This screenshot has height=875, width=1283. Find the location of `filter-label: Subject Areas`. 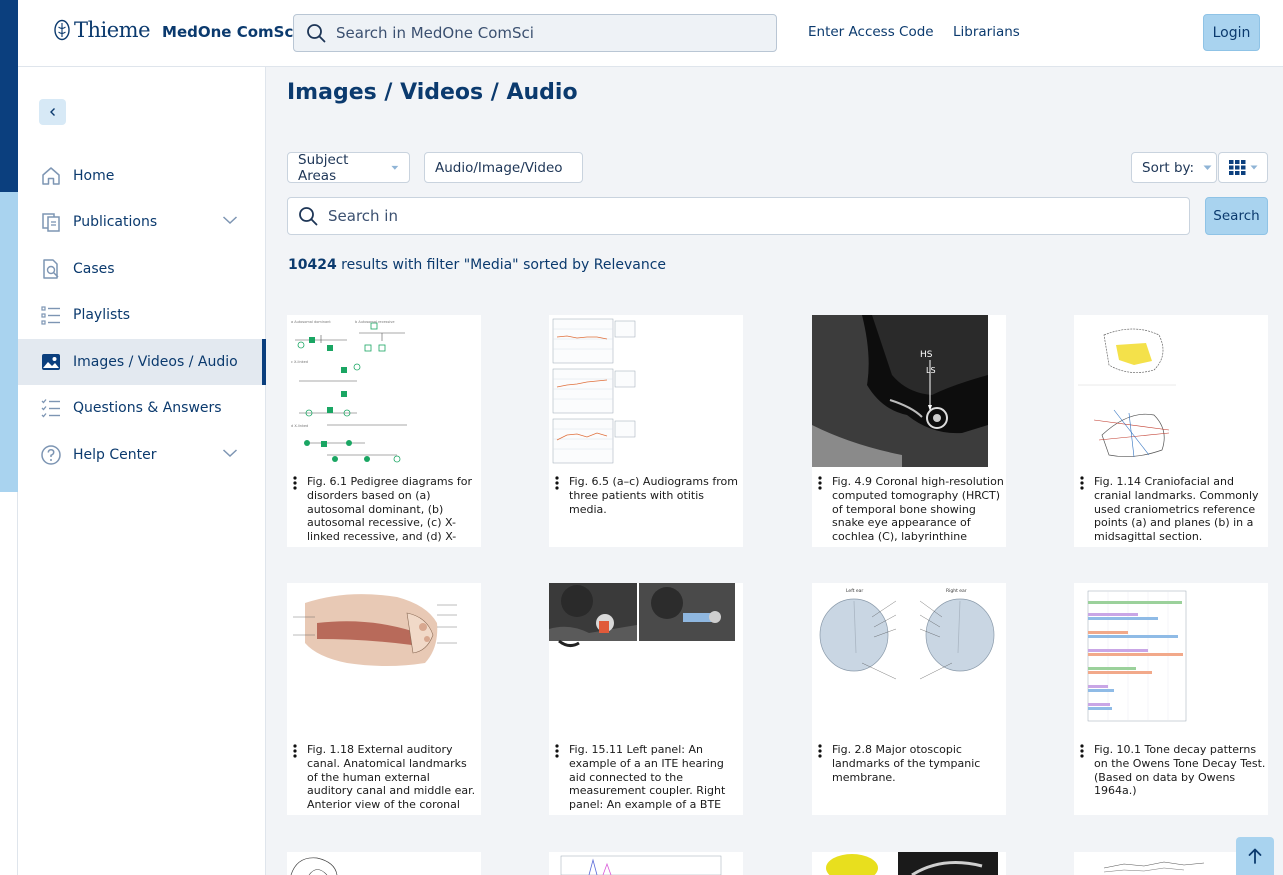

filter-label: Subject Areas is located at coordinates (323, 167).